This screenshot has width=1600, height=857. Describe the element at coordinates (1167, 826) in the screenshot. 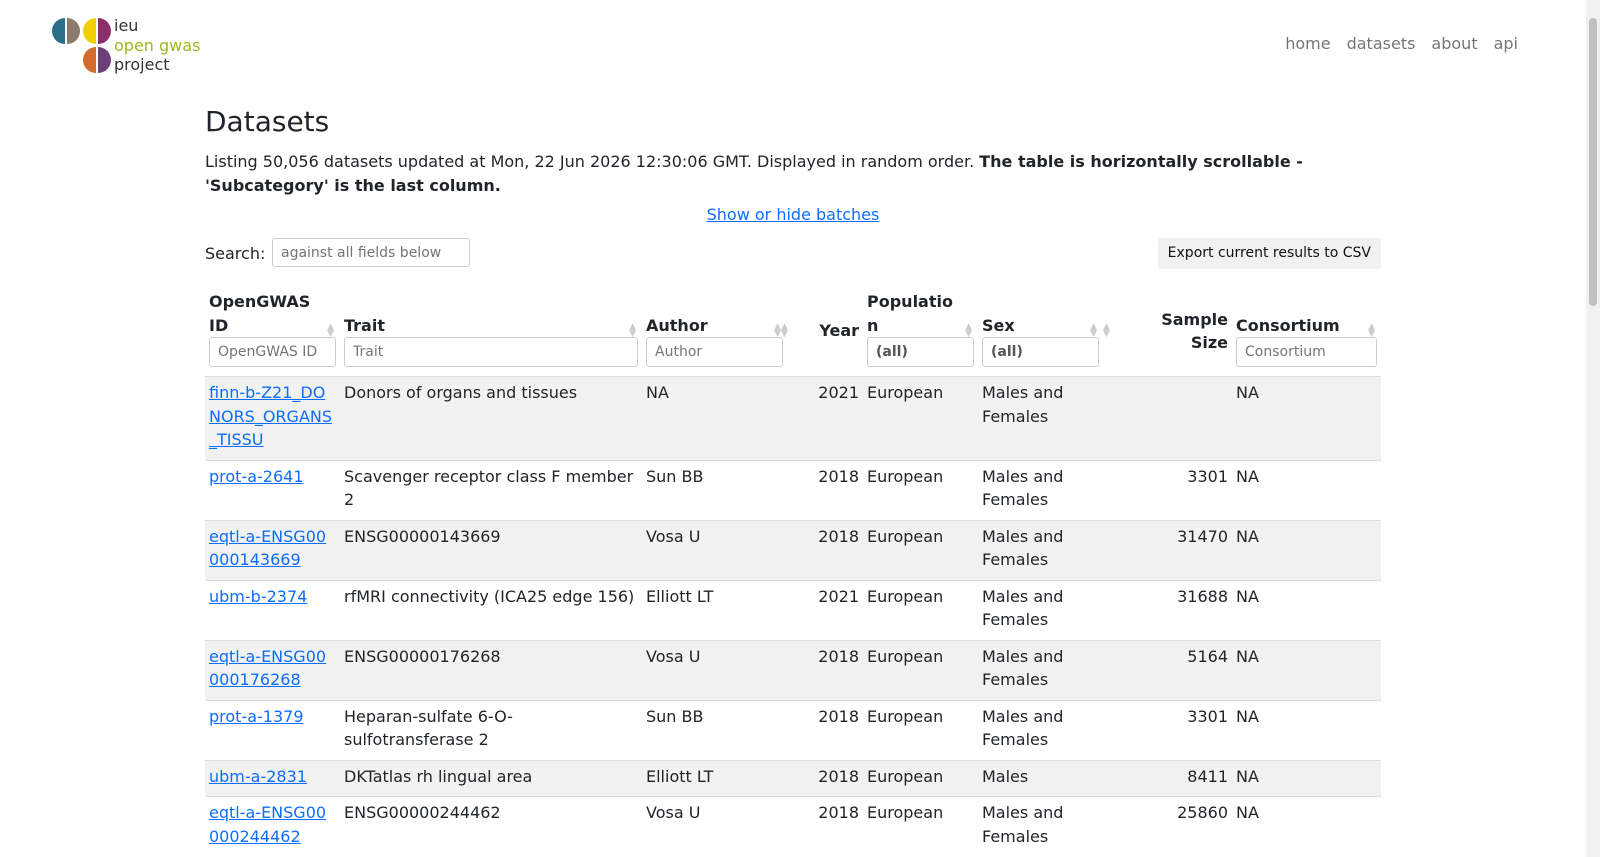

I see `cell-sample-size: 25860` at that location.